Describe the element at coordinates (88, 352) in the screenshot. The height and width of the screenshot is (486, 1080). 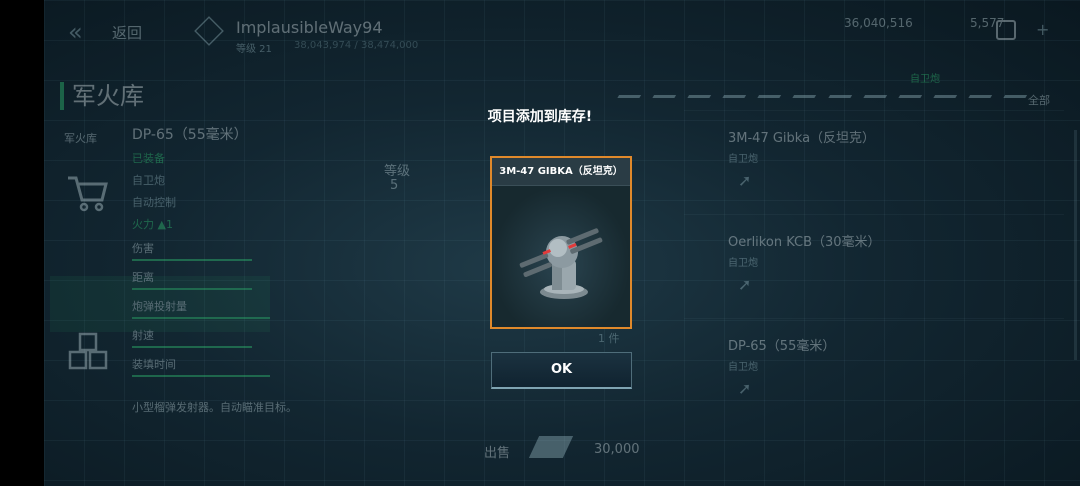
I see `inventory-cubes-icon` at that location.